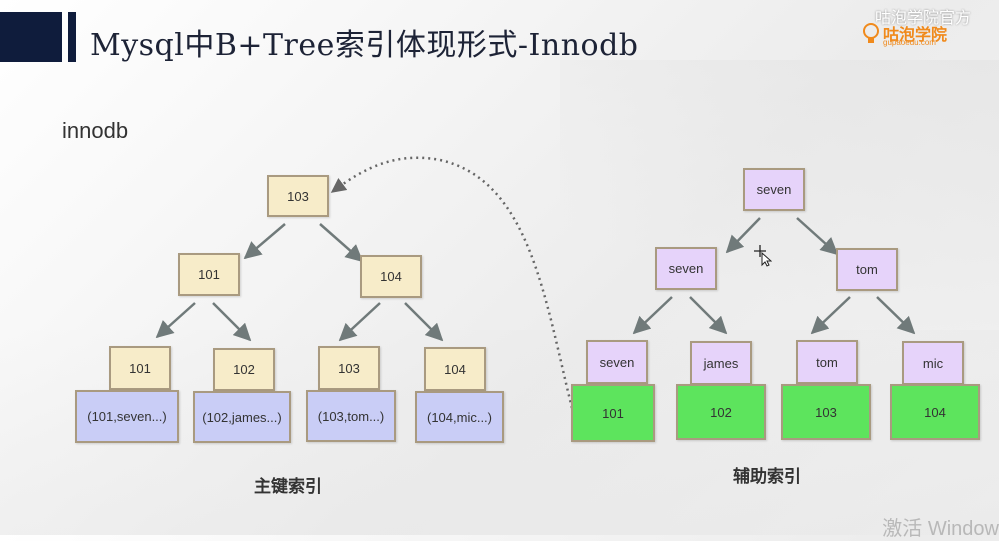 The image size is (999, 541). I want to click on secondary-leaf-key: mic, so click(933, 363).